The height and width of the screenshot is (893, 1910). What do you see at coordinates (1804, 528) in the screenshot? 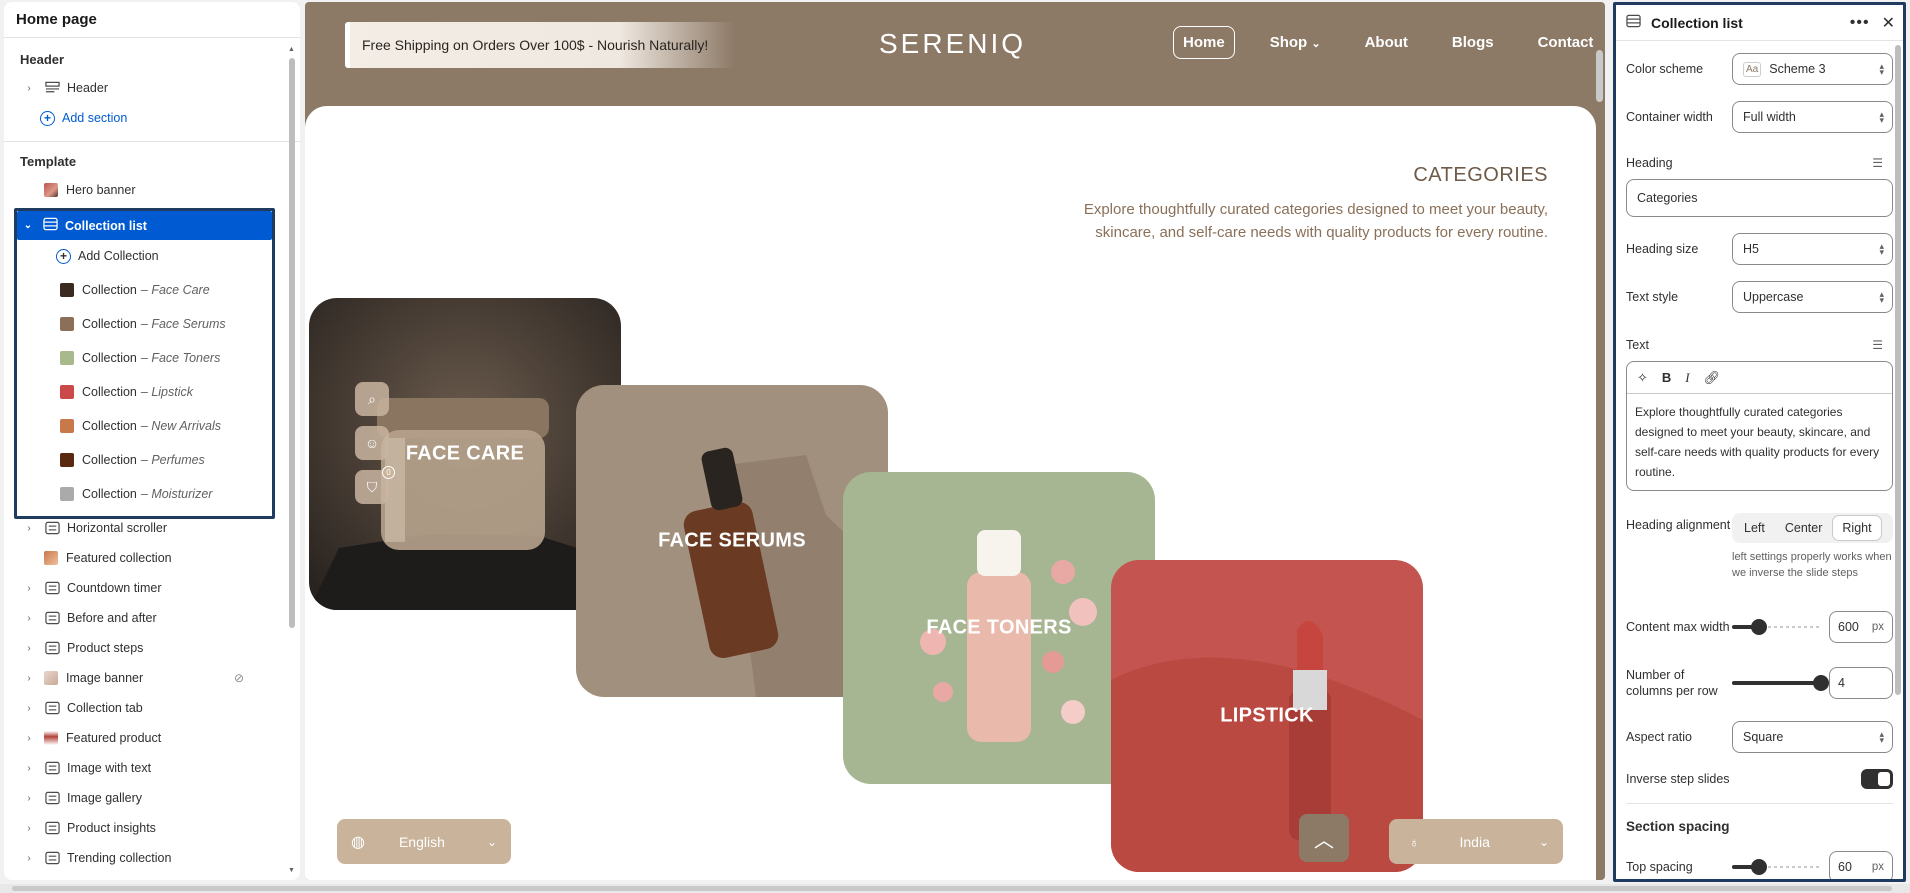
I see `align-center-option: Center` at bounding box center [1804, 528].